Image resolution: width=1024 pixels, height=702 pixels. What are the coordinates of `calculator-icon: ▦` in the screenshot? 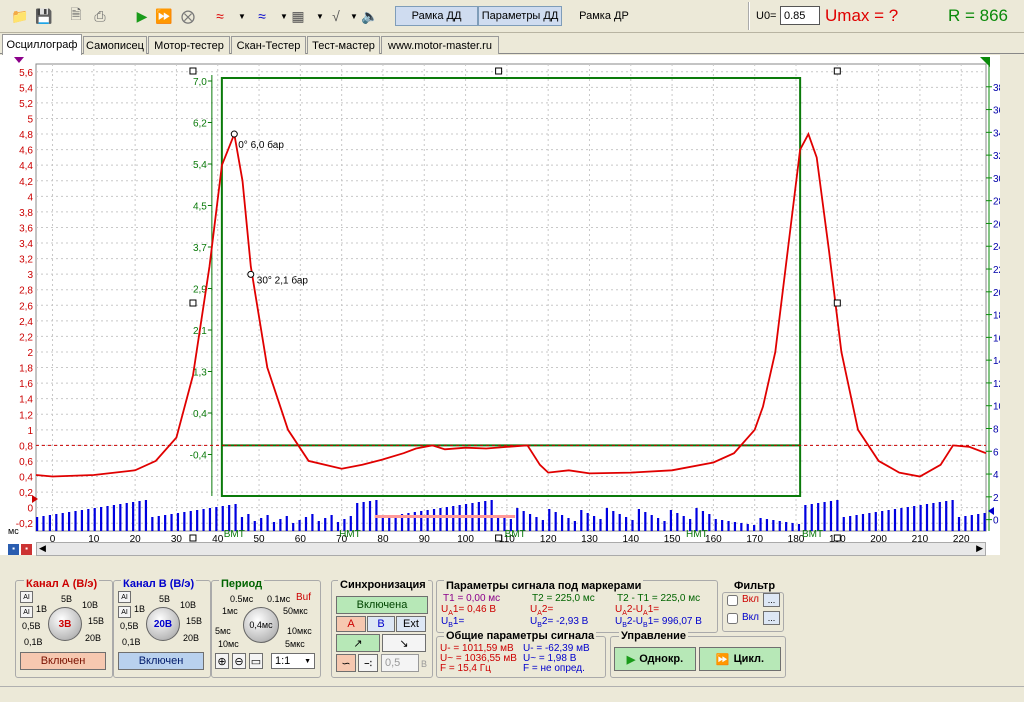 It's located at (298, 16).